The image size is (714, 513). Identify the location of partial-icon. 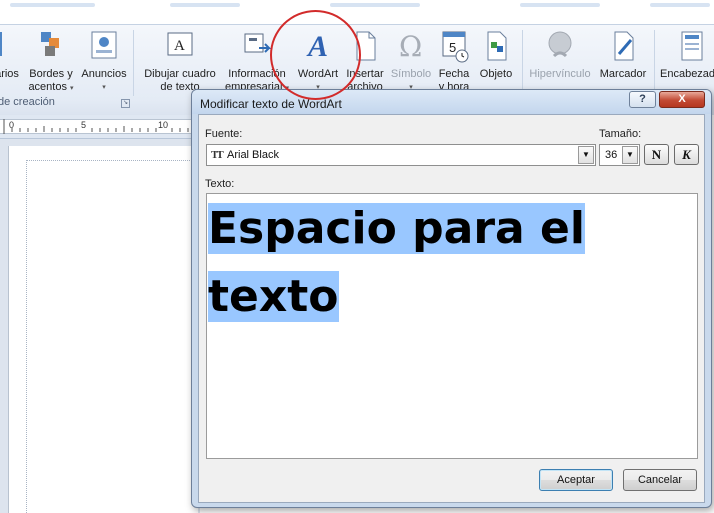
(12, 46).